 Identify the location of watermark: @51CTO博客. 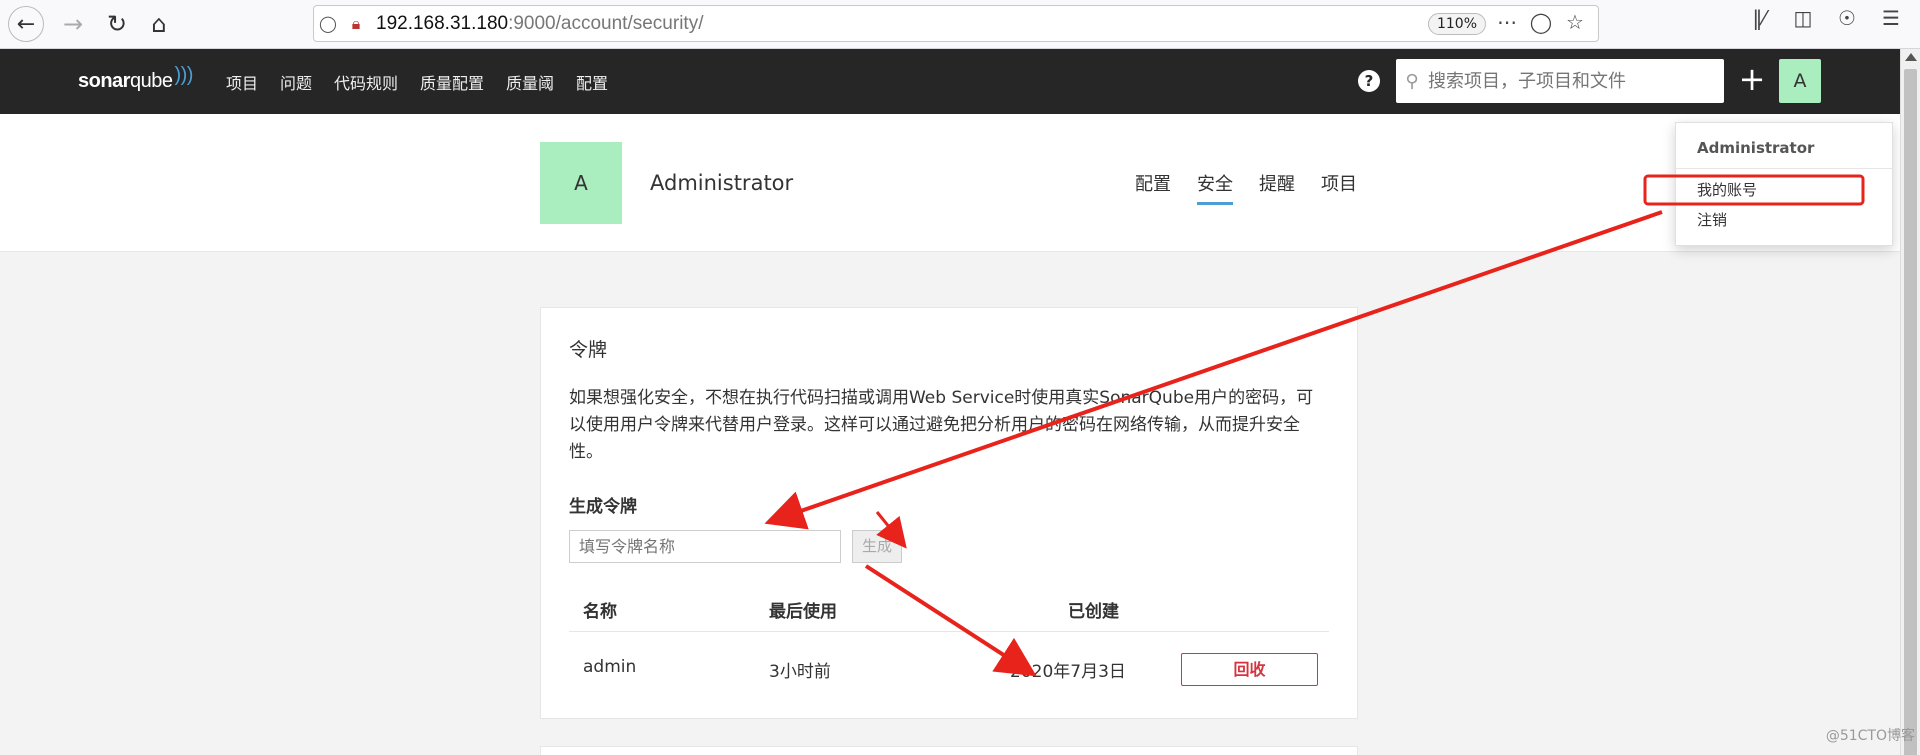
(1870, 736).